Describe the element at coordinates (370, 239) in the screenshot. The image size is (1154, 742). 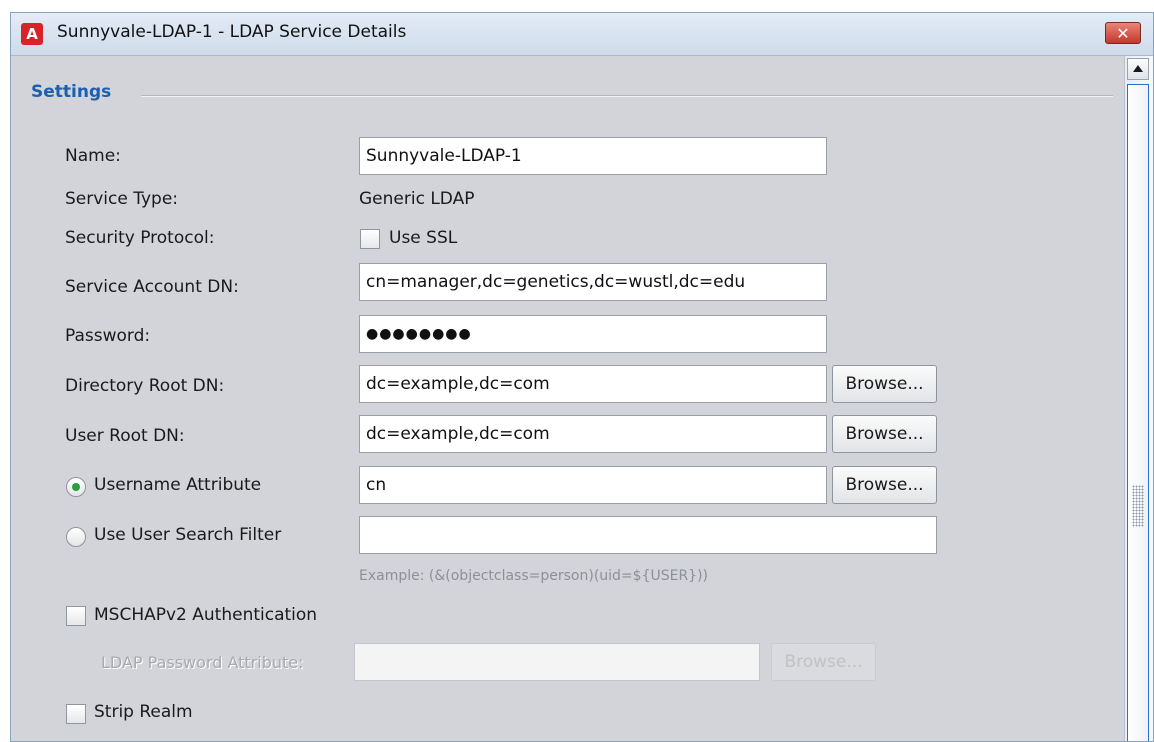
I see `use-ssl-checkbox` at that location.